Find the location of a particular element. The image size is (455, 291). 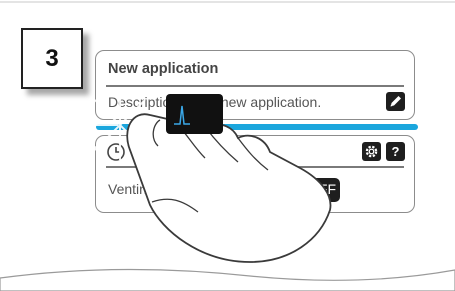

application-title: New application is located at coordinates (163, 69).